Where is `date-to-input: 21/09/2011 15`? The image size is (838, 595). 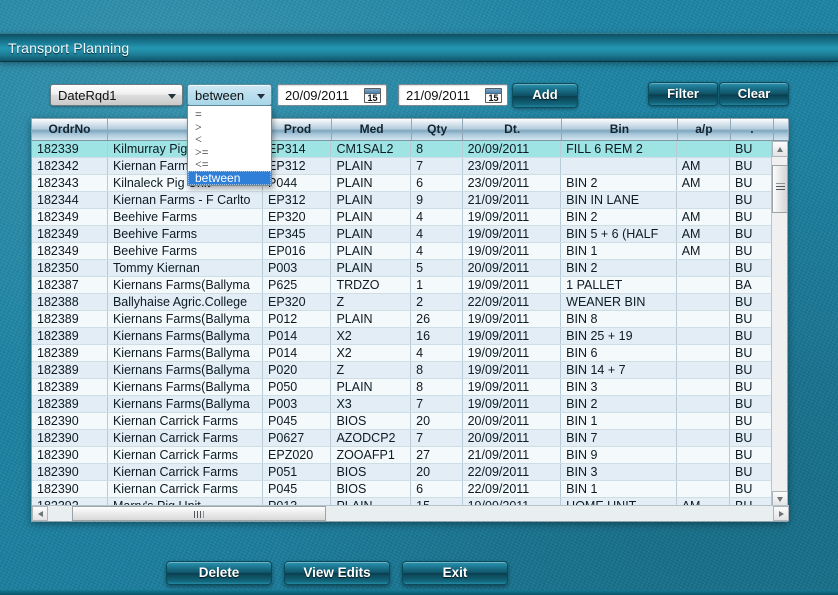
date-to-input: 21/09/2011 15 is located at coordinates (453, 95).